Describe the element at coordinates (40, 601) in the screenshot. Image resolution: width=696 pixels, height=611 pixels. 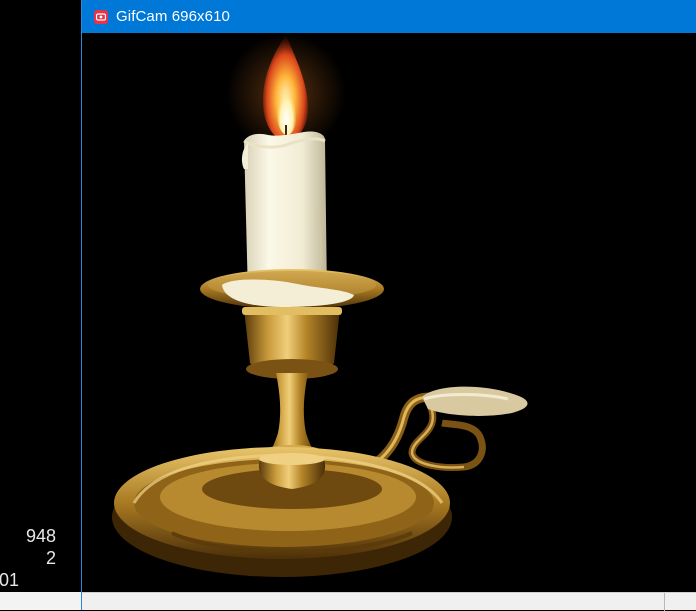
I see `background-window-bottom` at that location.